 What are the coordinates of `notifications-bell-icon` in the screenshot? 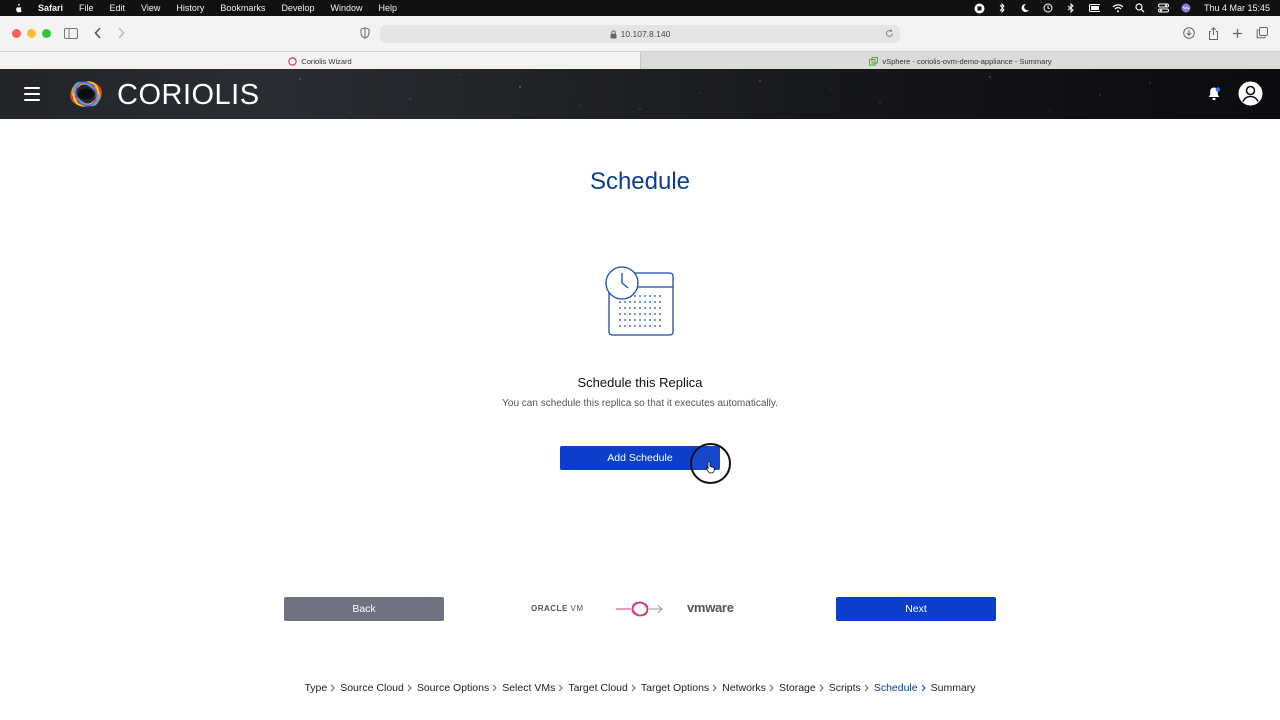 It's located at (1214, 94).